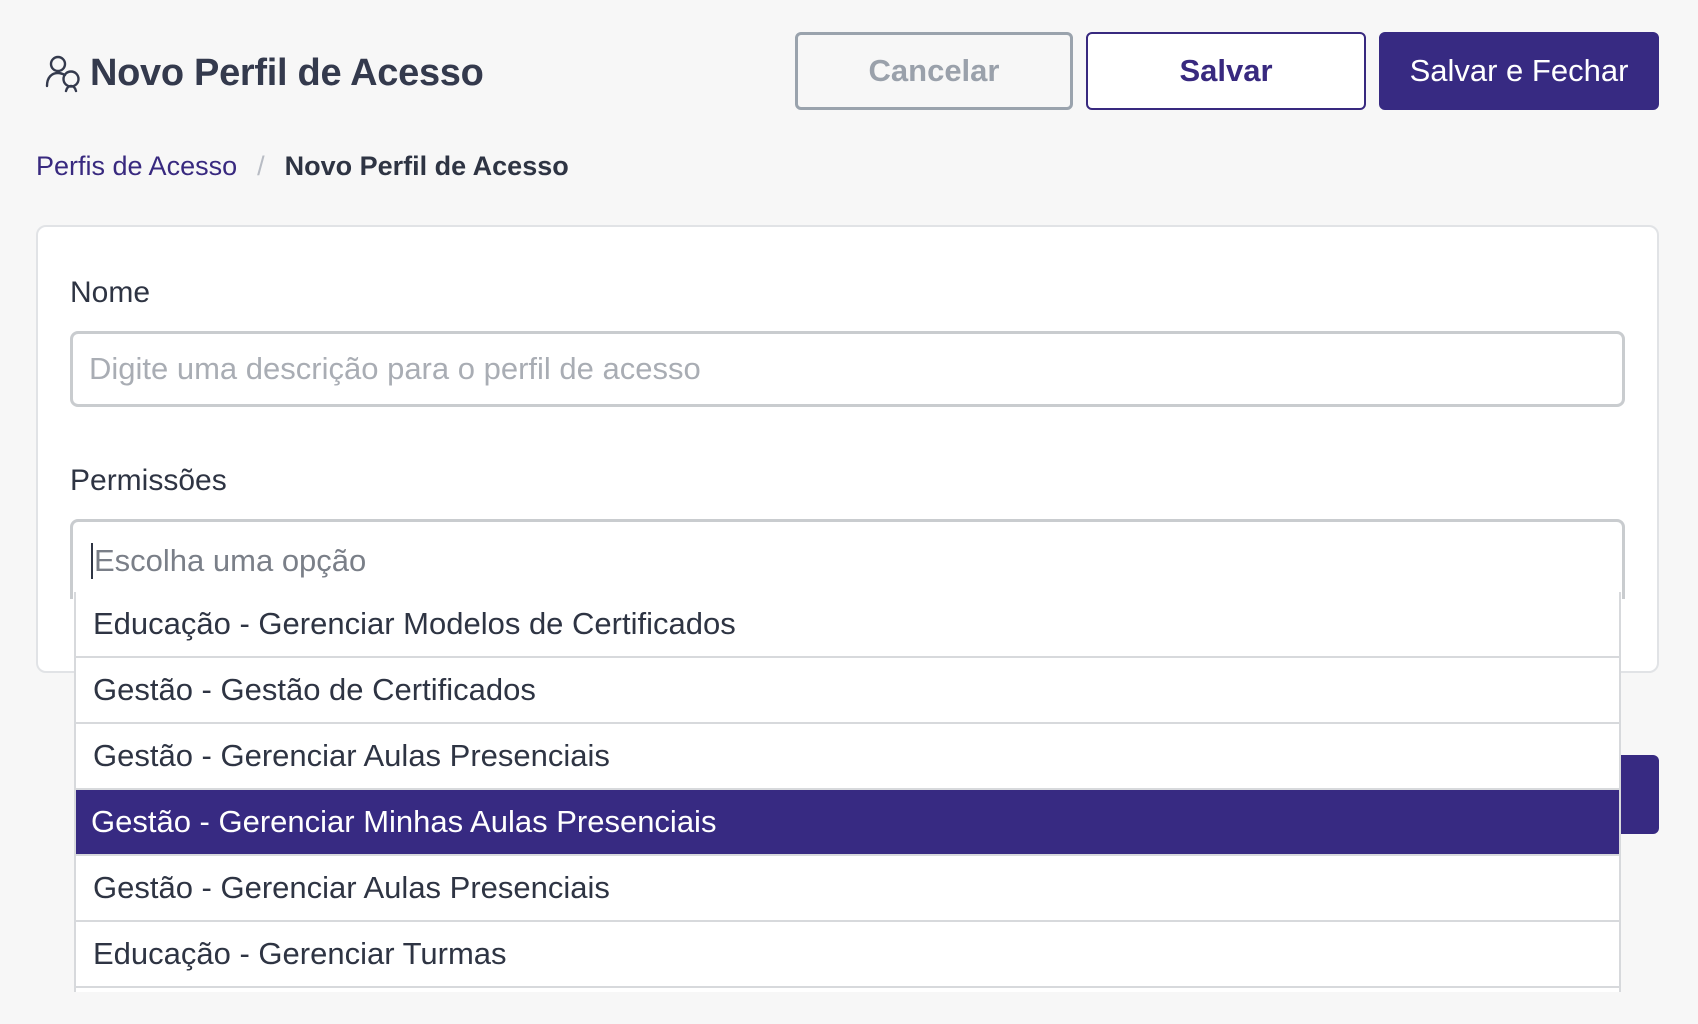 The height and width of the screenshot is (1024, 1698). What do you see at coordinates (64, 73) in the screenshot?
I see `users-icon` at bounding box center [64, 73].